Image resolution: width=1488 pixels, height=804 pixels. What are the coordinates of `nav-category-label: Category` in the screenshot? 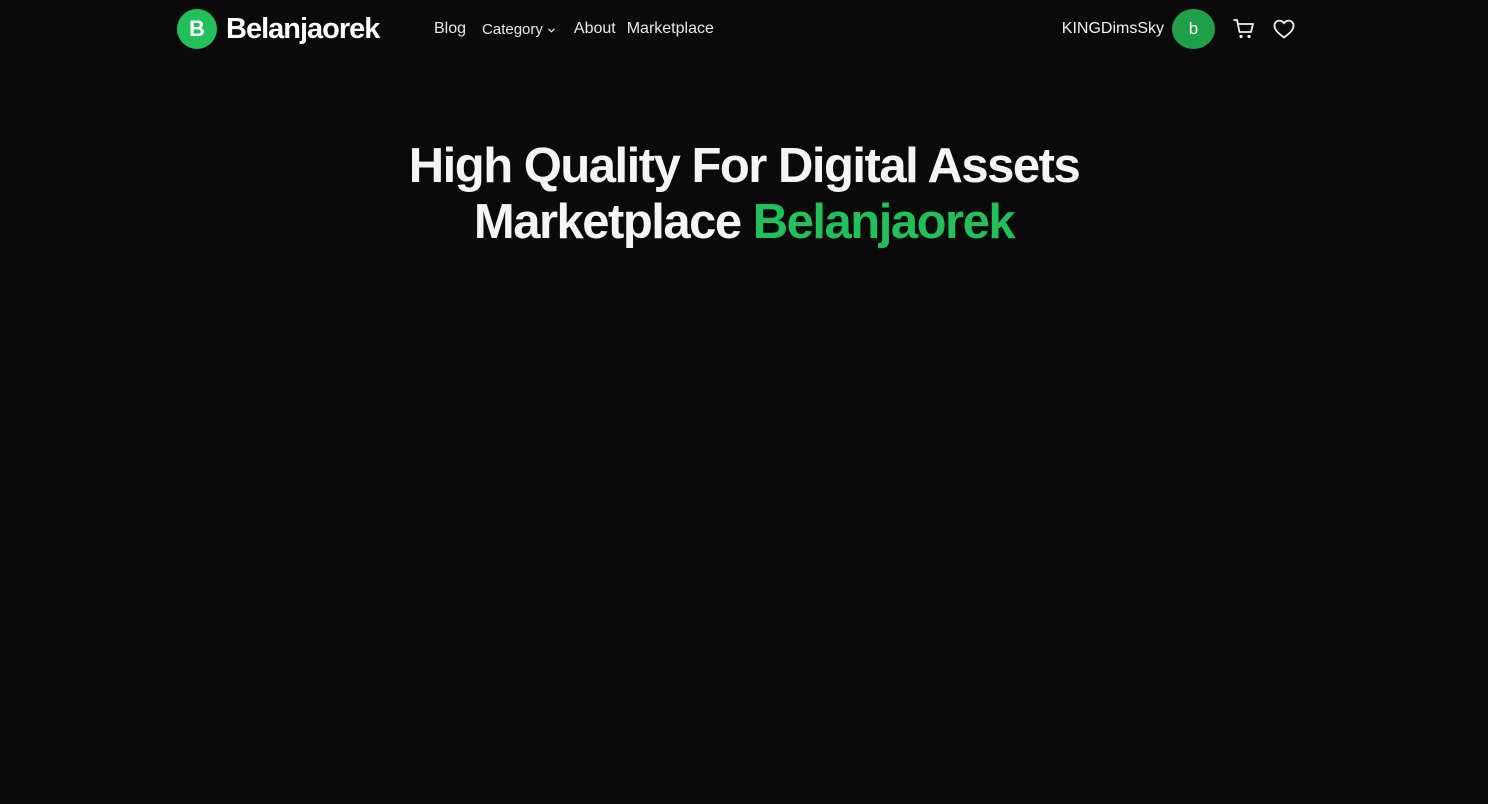 It's located at (512, 29).